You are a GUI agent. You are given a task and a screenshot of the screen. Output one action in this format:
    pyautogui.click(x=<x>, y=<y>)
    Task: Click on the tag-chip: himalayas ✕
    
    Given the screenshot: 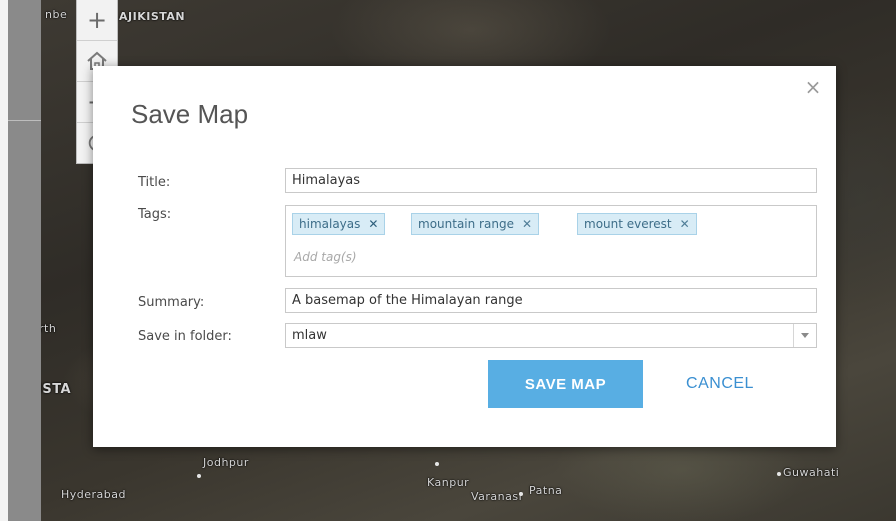 What is the action you would take?
    pyautogui.click(x=339, y=224)
    